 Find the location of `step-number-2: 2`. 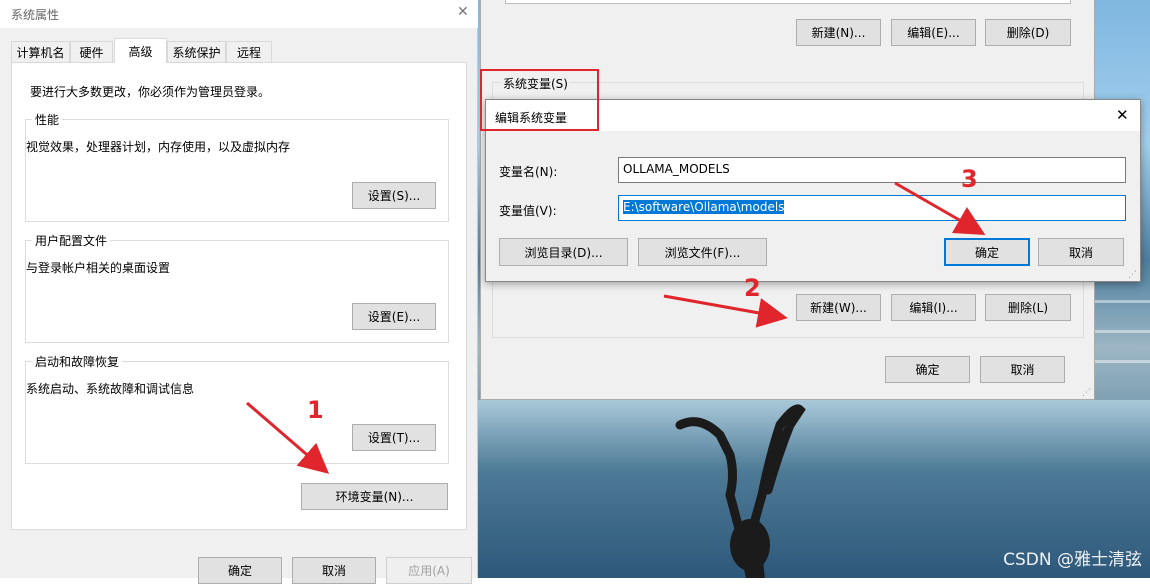

step-number-2: 2 is located at coordinates (752, 288).